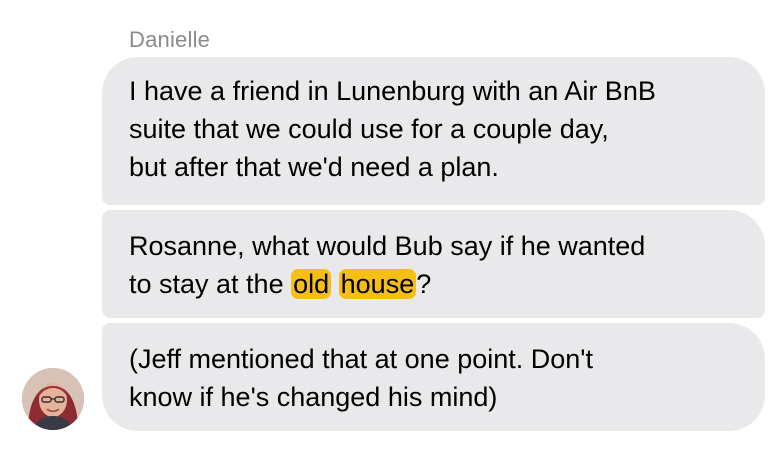  What do you see at coordinates (170, 39) in the screenshot?
I see `sender-name: Danielle` at bounding box center [170, 39].